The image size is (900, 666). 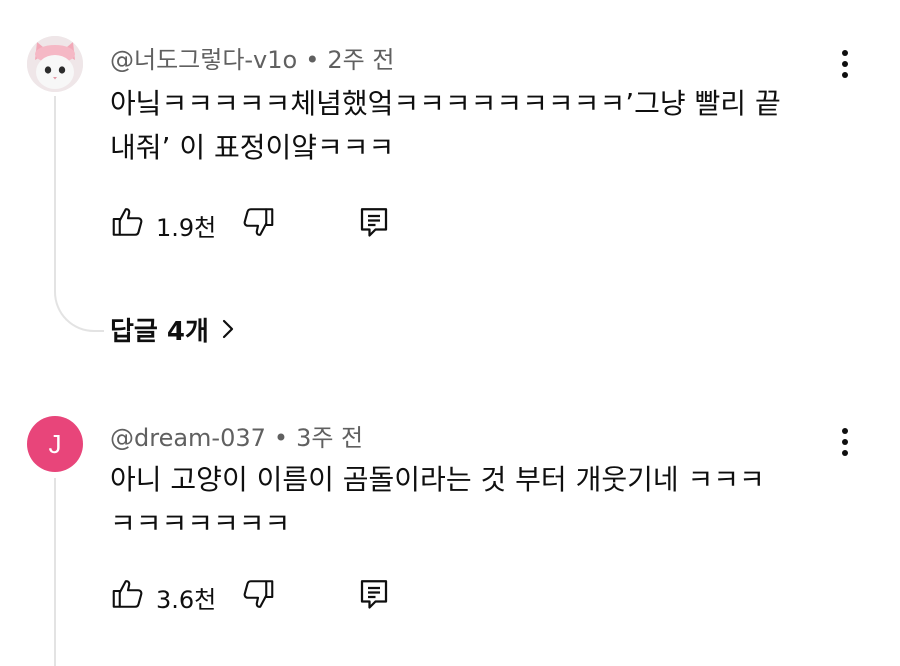 I want to click on comment-meta: @dream-037 • 3주 전, so click(x=236, y=435).